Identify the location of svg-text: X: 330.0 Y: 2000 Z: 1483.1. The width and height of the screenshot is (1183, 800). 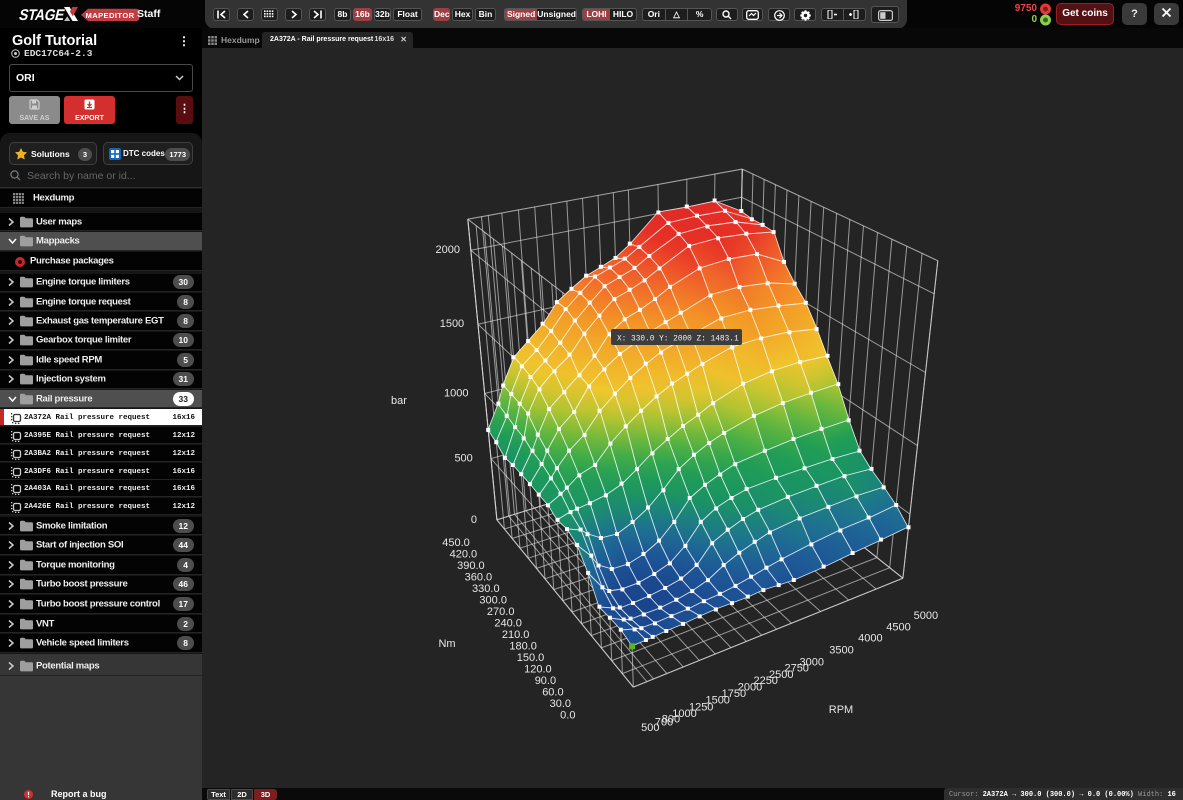
(678, 340).